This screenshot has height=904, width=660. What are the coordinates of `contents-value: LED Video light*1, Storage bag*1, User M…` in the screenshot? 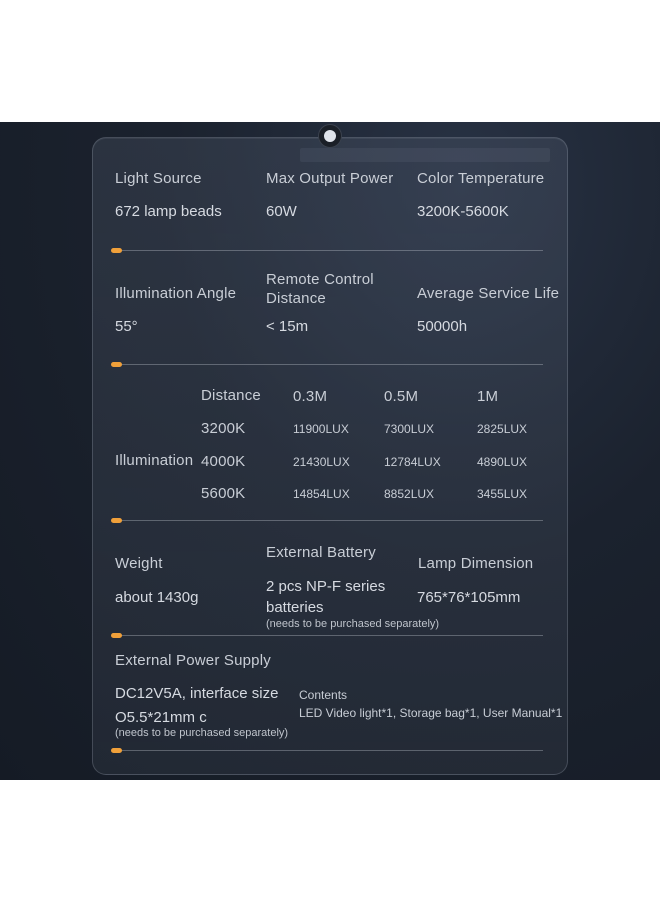 It's located at (431, 713).